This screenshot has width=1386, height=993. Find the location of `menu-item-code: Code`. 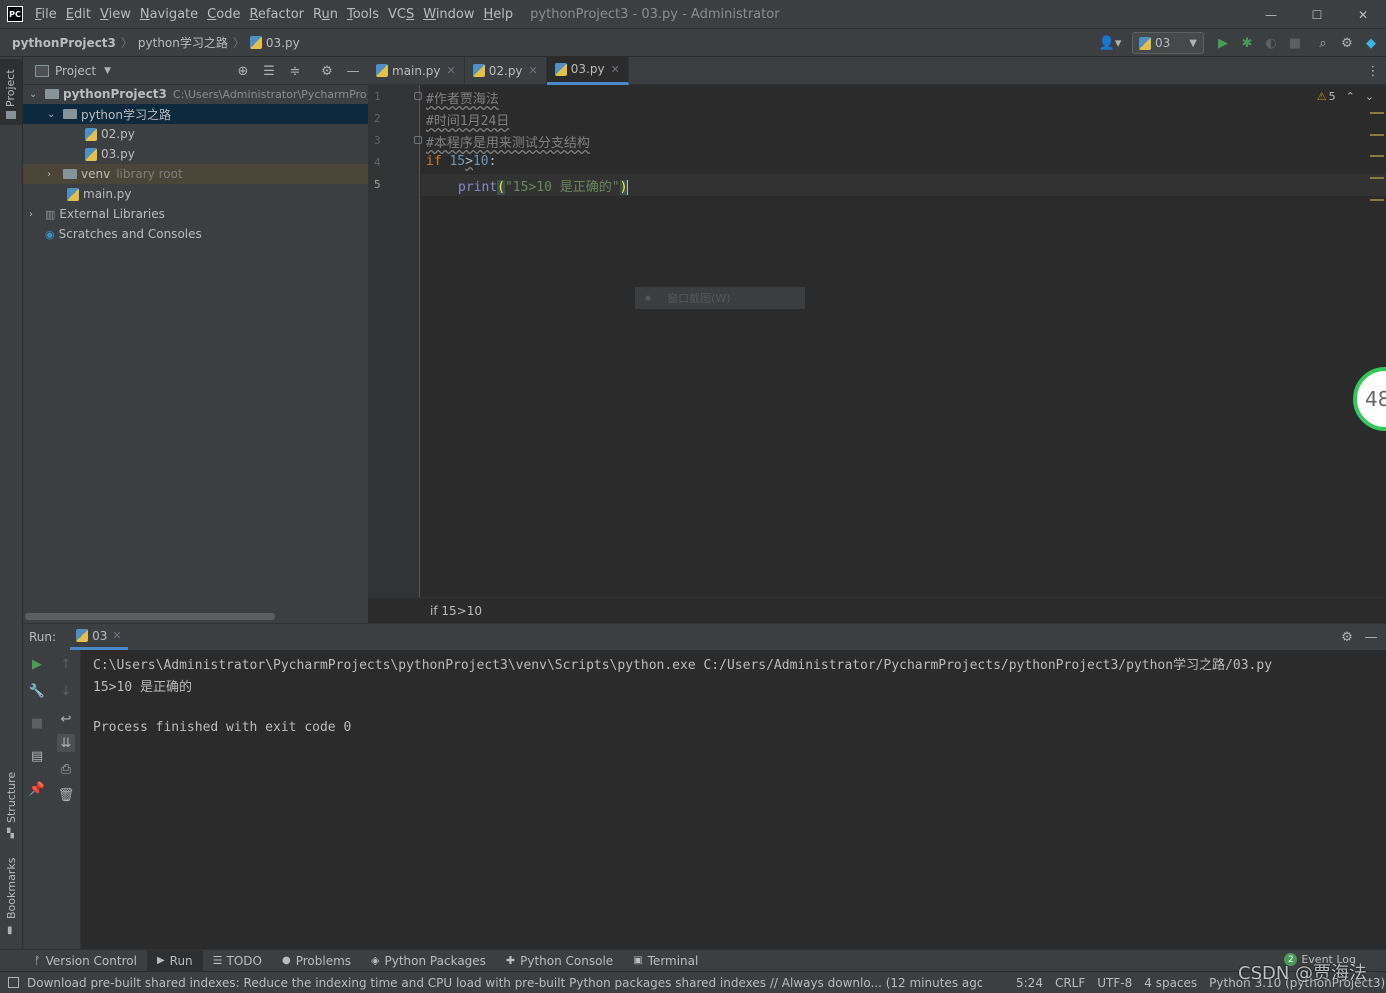

menu-item-code: Code is located at coordinates (223, 14).